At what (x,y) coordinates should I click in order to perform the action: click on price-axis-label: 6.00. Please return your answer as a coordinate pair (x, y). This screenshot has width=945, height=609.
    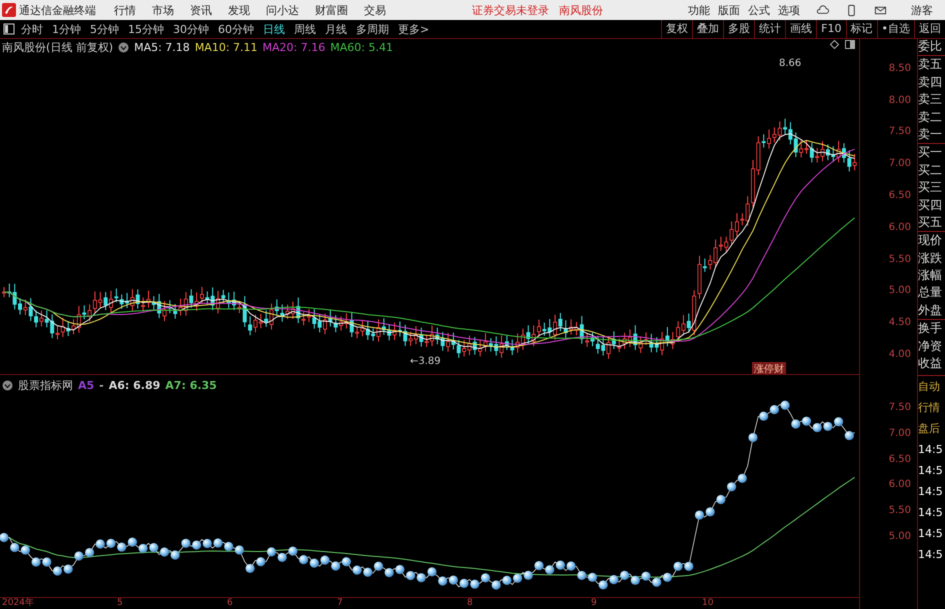
    Looking at the image, I should click on (899, 228).